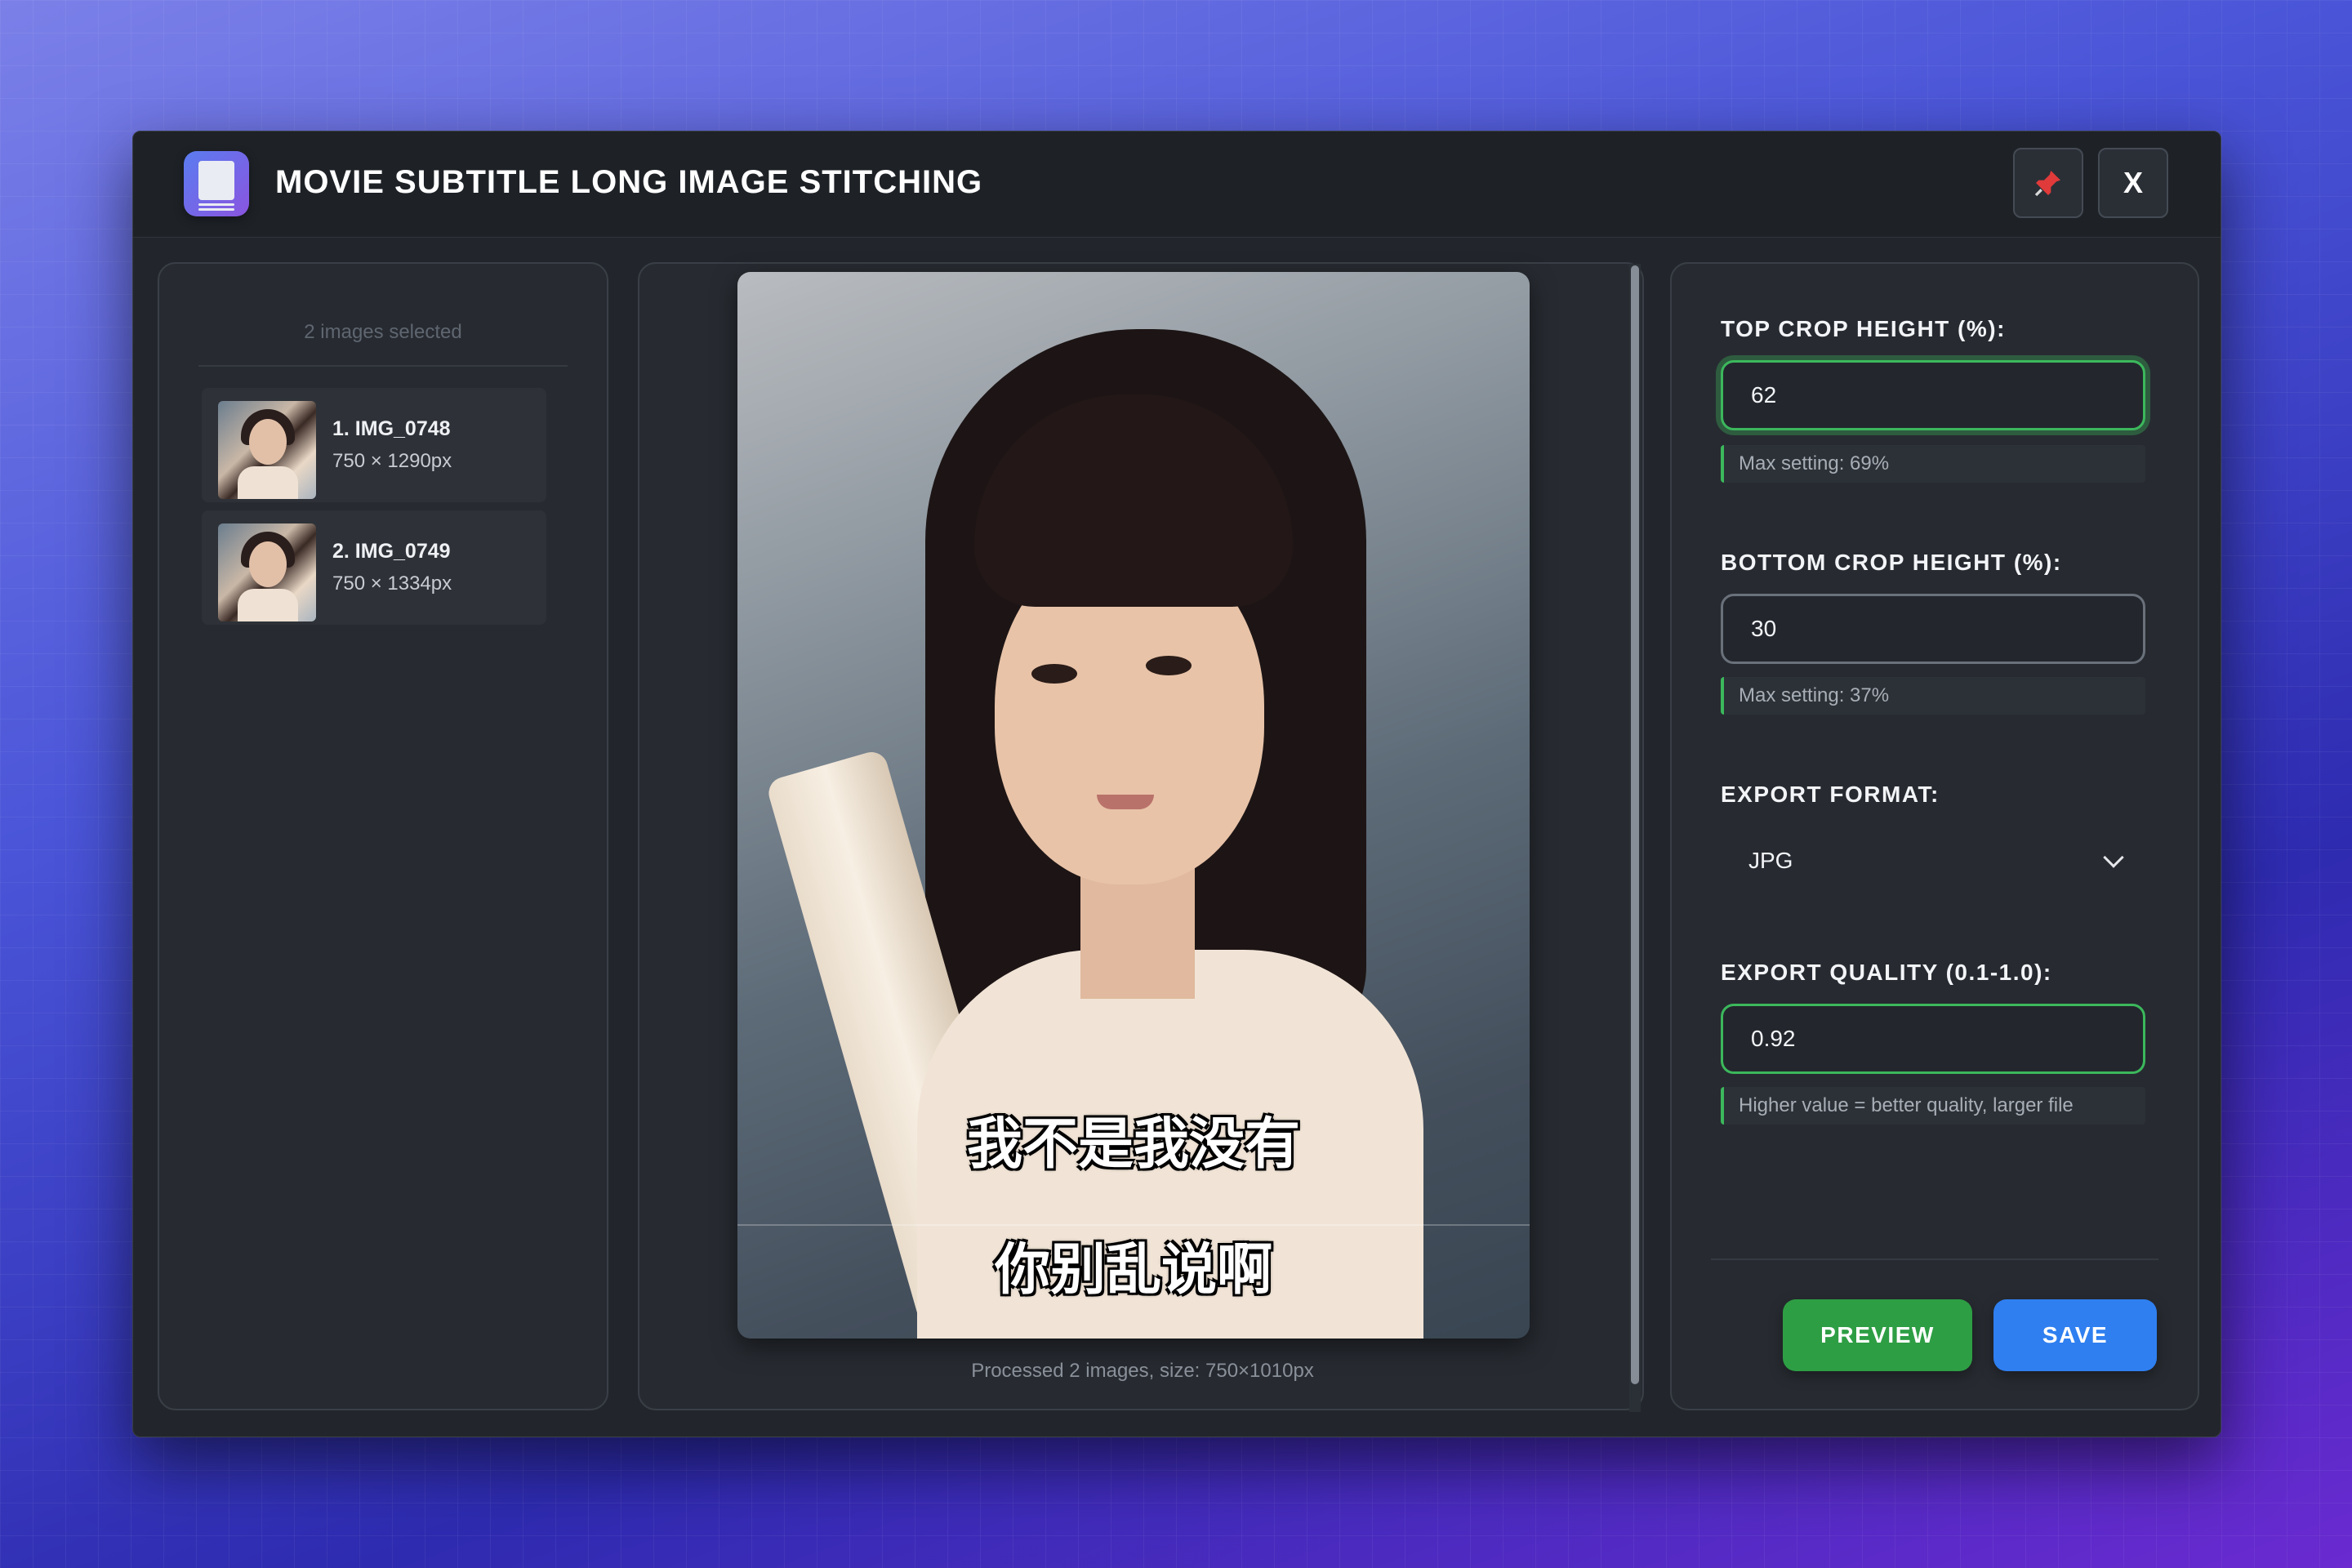  Describe the element at coordinates (2075, 1335) in the screenshot. I see `save-button: SAVE` at that location.